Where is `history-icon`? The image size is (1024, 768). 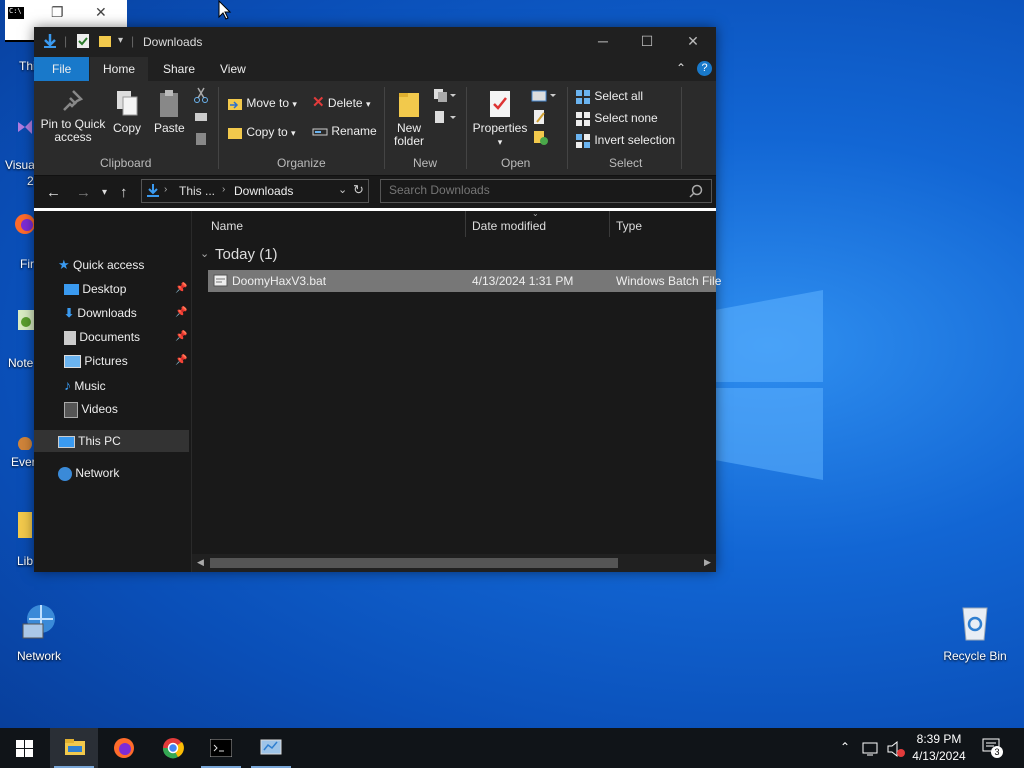 history-icon is located at coordinates (541, 138).